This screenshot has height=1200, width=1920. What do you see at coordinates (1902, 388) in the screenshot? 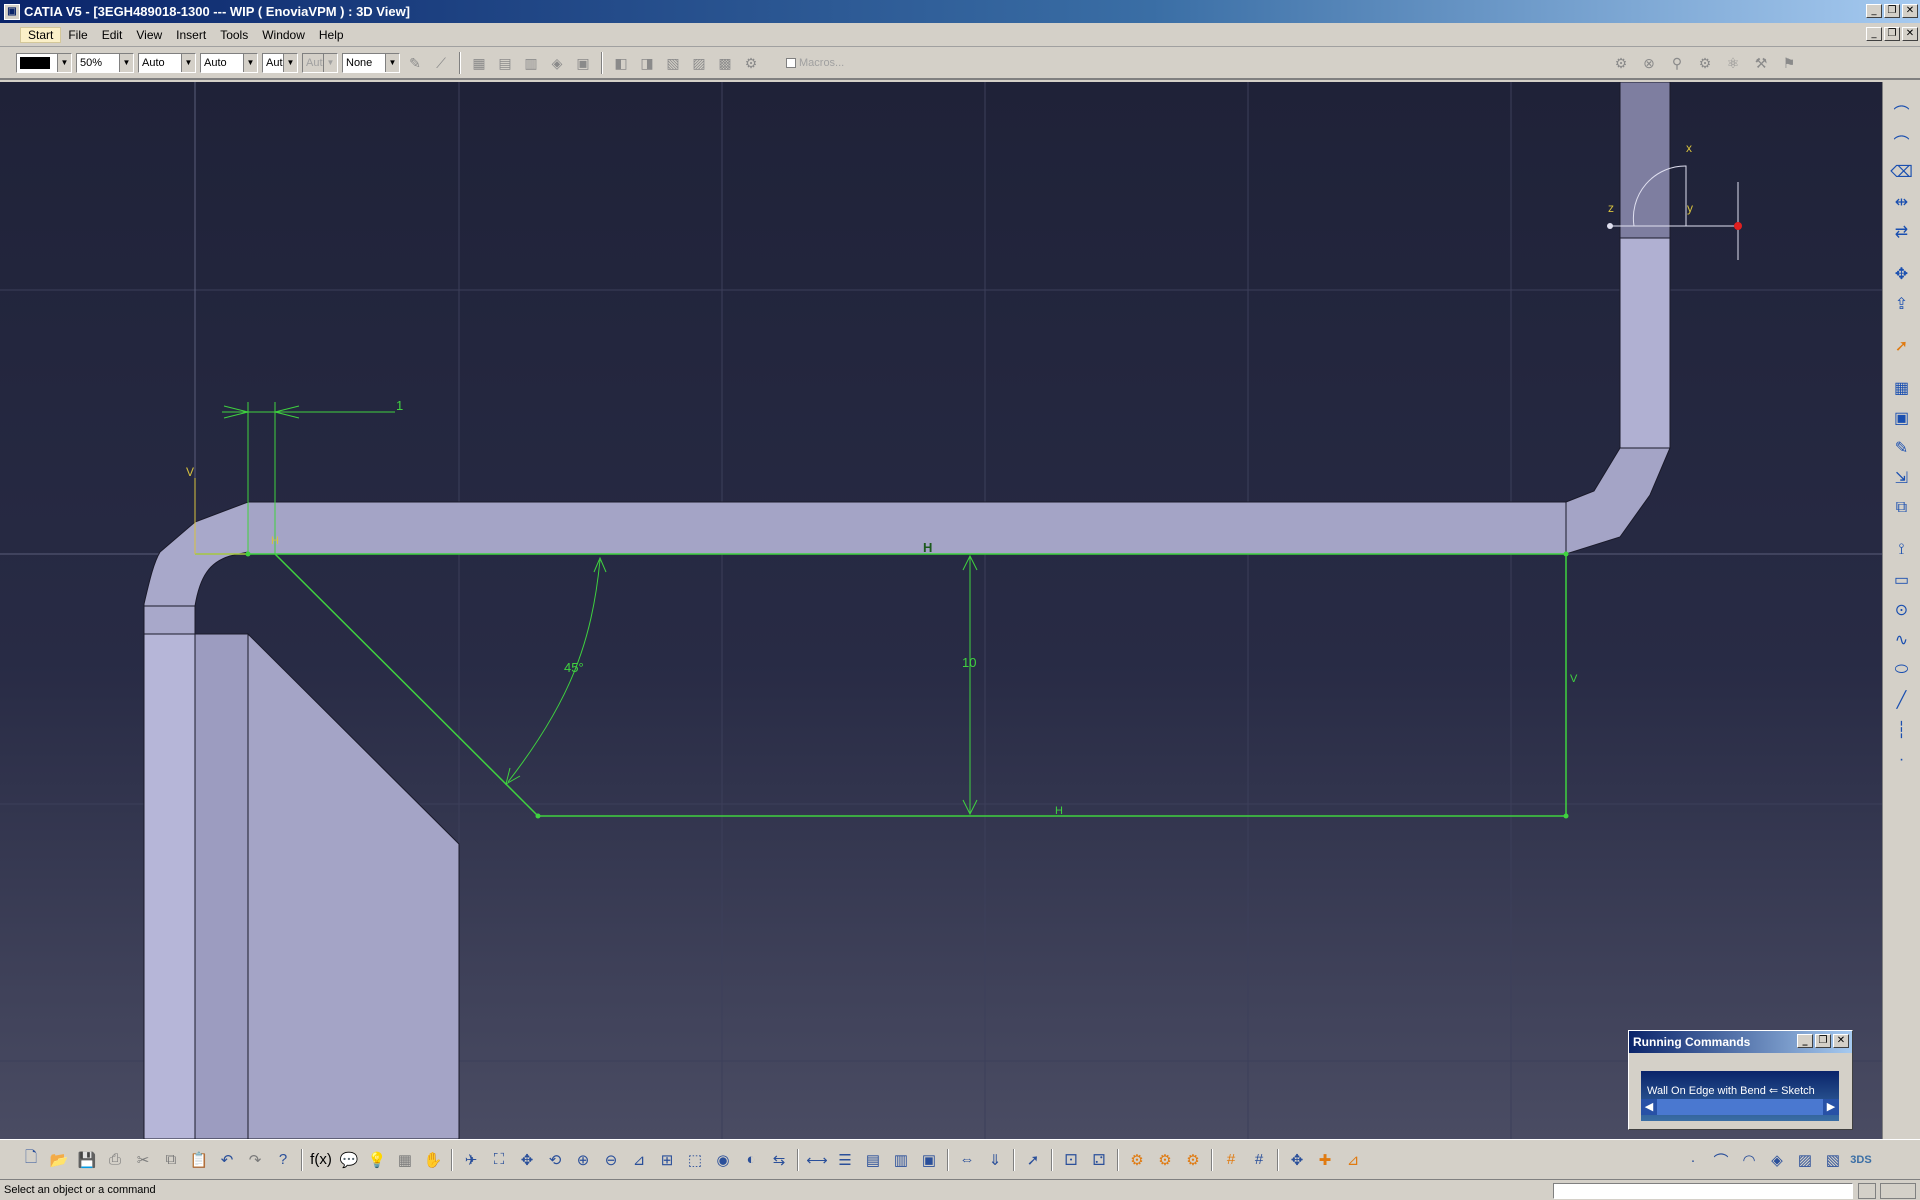
I see `grid-icon: ▦` at bounding box center [1902, 388].